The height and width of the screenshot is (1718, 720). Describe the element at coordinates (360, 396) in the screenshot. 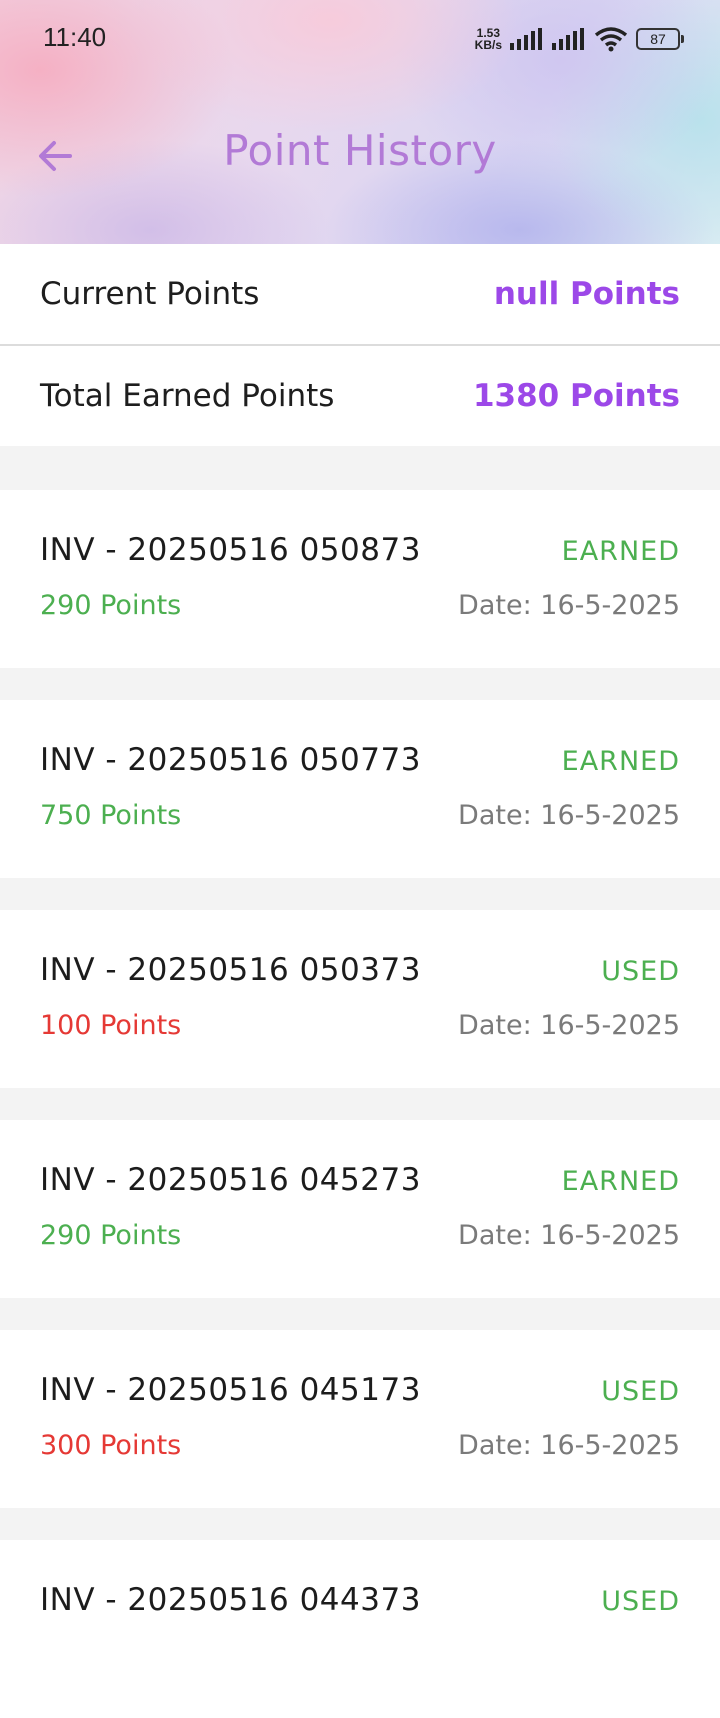

I see `total-earned-row: Total Earned Points 1380 Points` at that location.